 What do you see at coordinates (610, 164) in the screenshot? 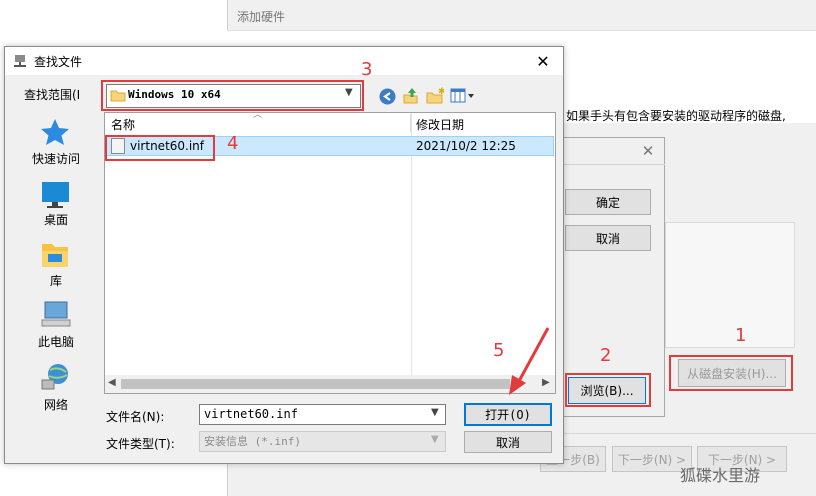
I see `dialog-divider` at bounding box center [610, 164].